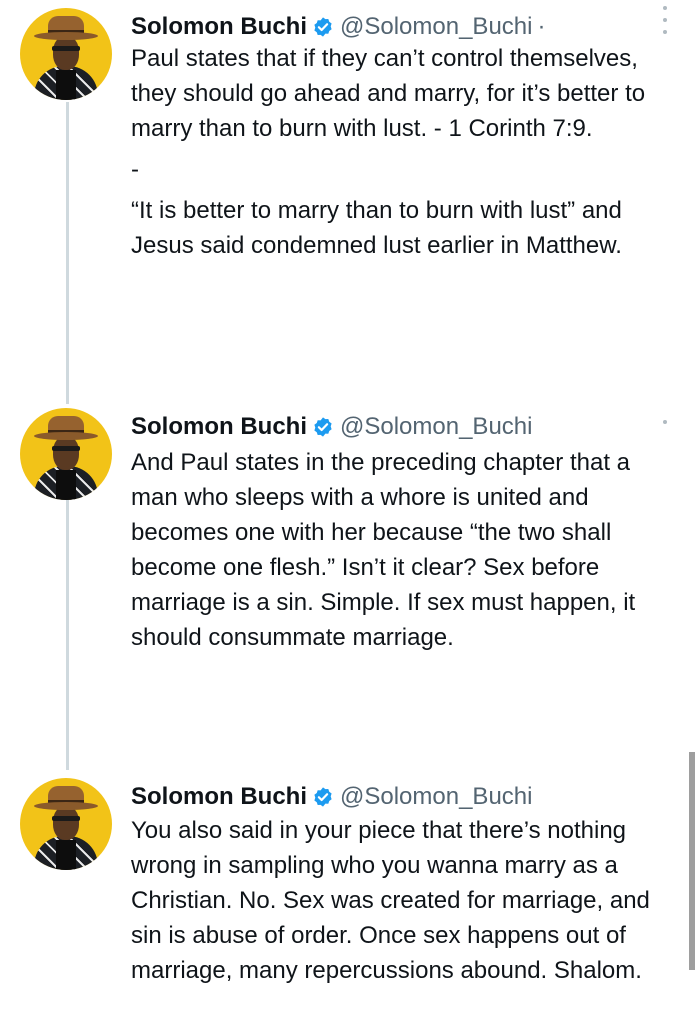 The image size is (700, 1024). What do you see at coordinates (692, 861) in the screenshot?
I see `scrollbar` at bounding box center [692, 861].